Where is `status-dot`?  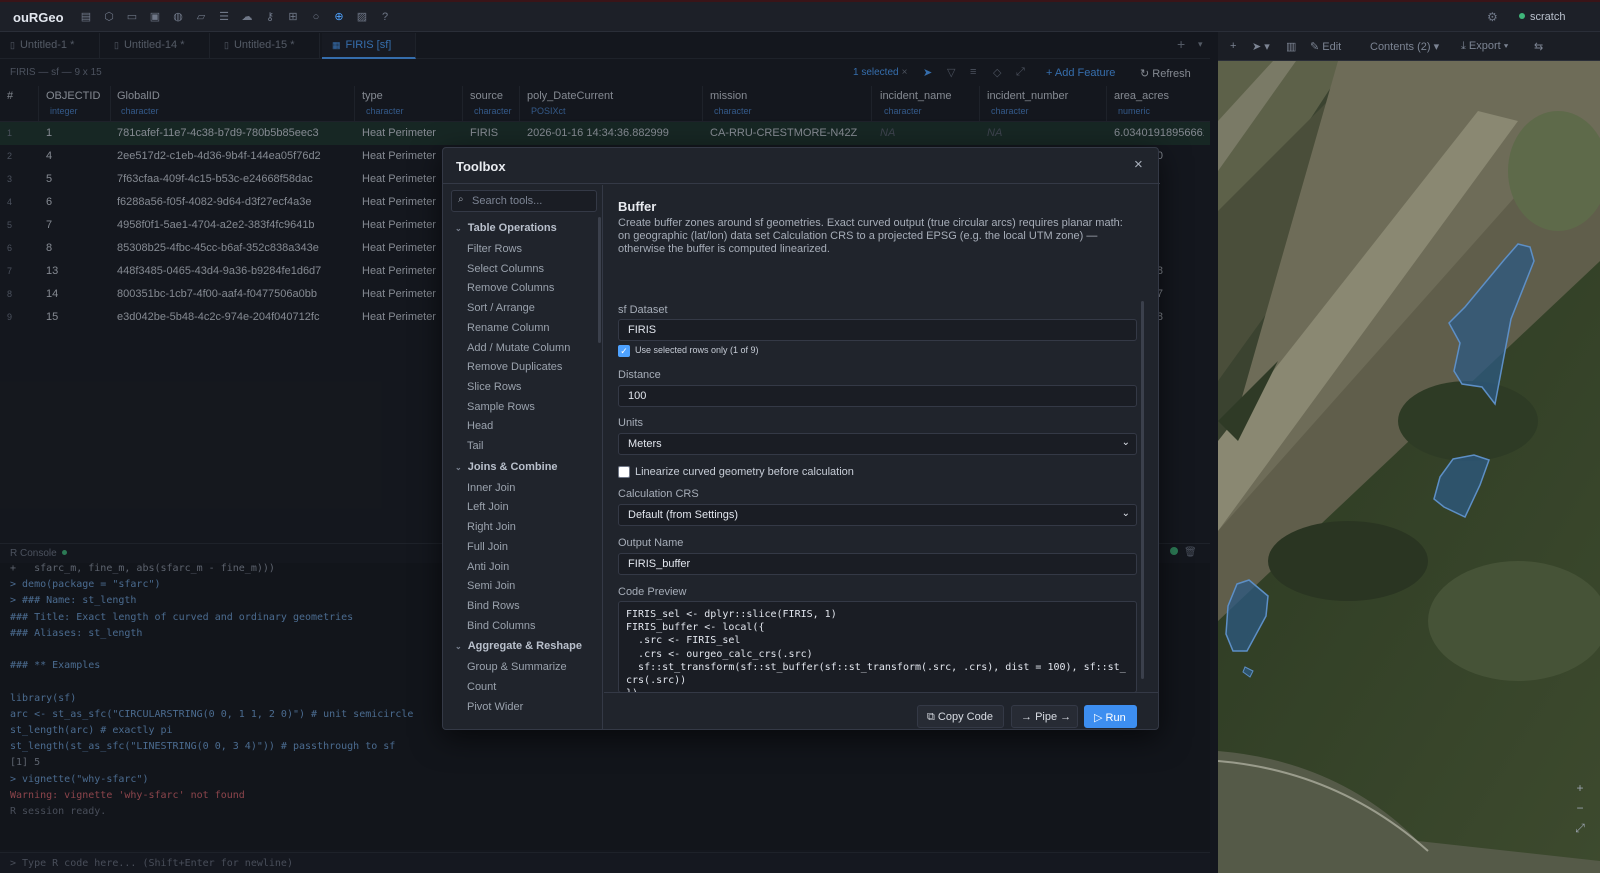 status-dot is located at coordinates (1522, 16).